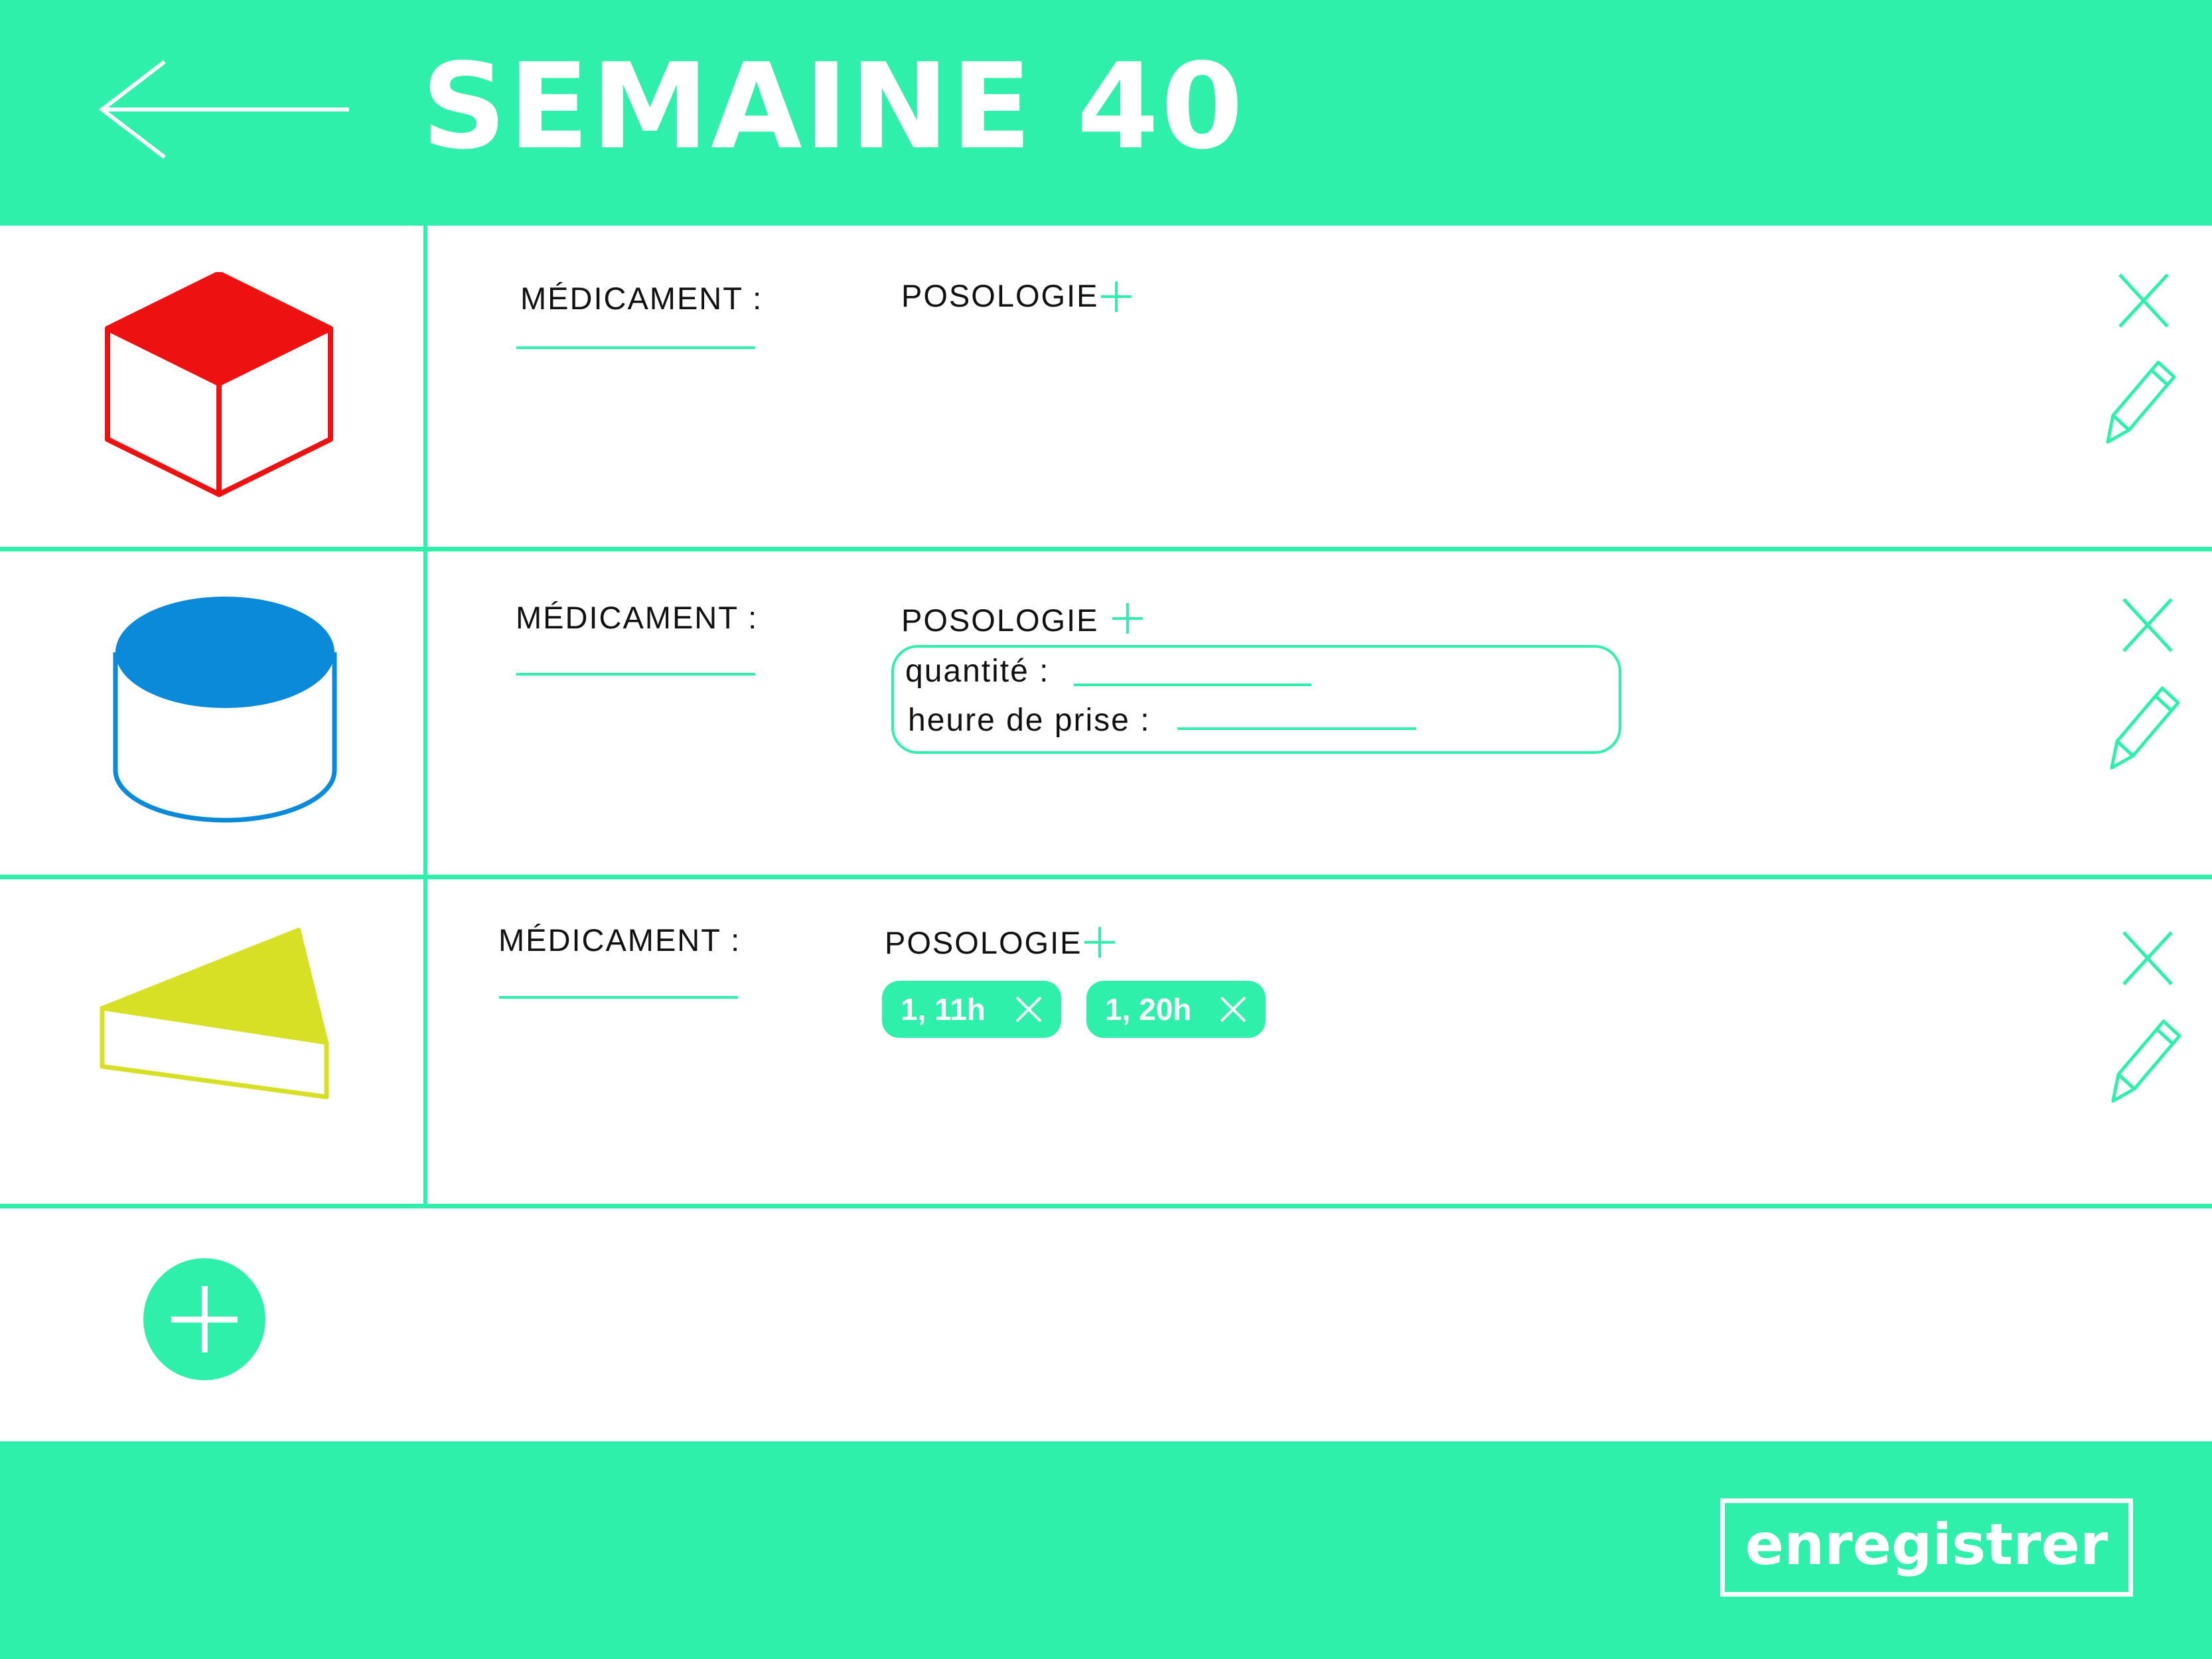  I want to click on yellow-prism-icon, so click(215, 1014).